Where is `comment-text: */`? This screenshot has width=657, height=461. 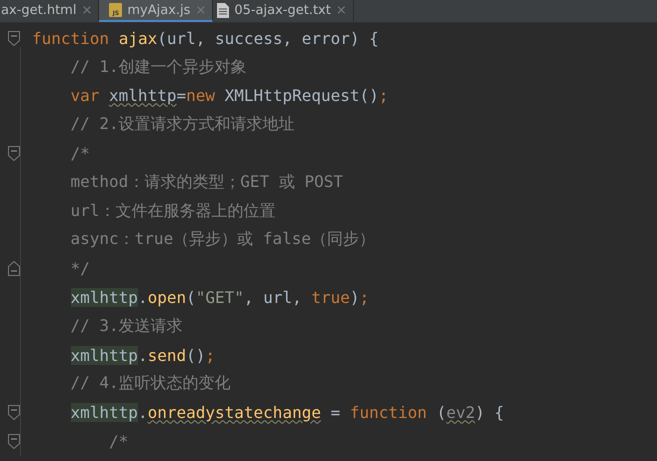
comment-text: */ is located at coordinates (80, 268).